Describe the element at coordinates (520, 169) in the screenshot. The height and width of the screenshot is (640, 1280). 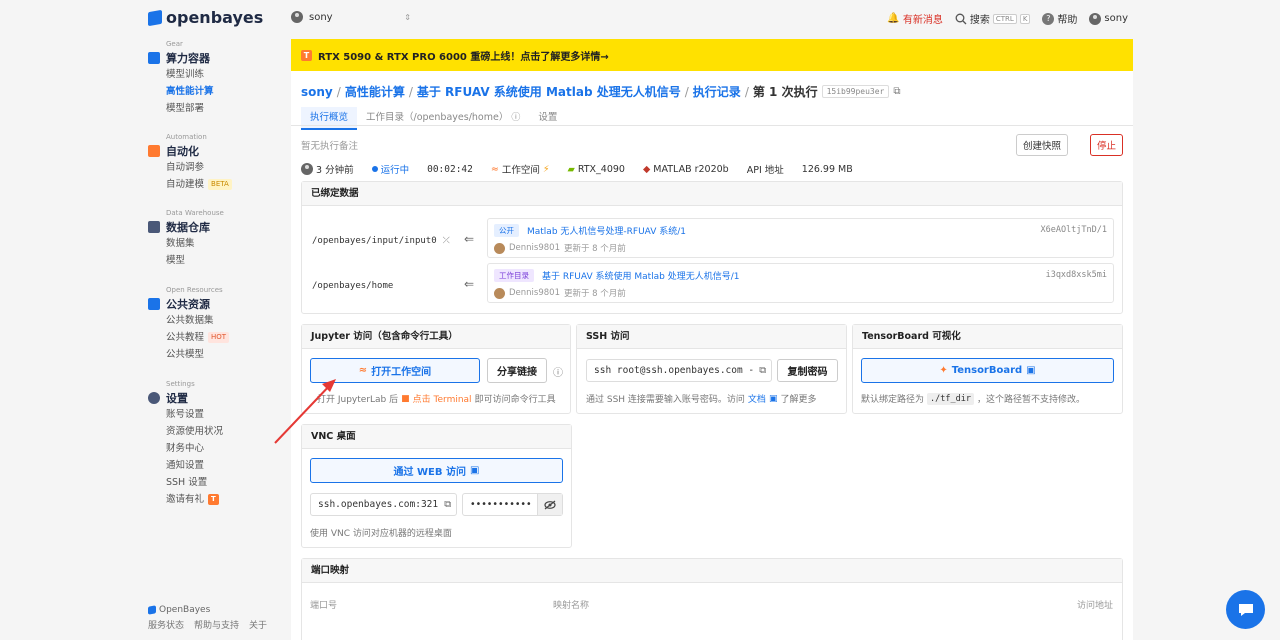
I see `status-workspace: ≈ 工作空间 ⚡` at that location.